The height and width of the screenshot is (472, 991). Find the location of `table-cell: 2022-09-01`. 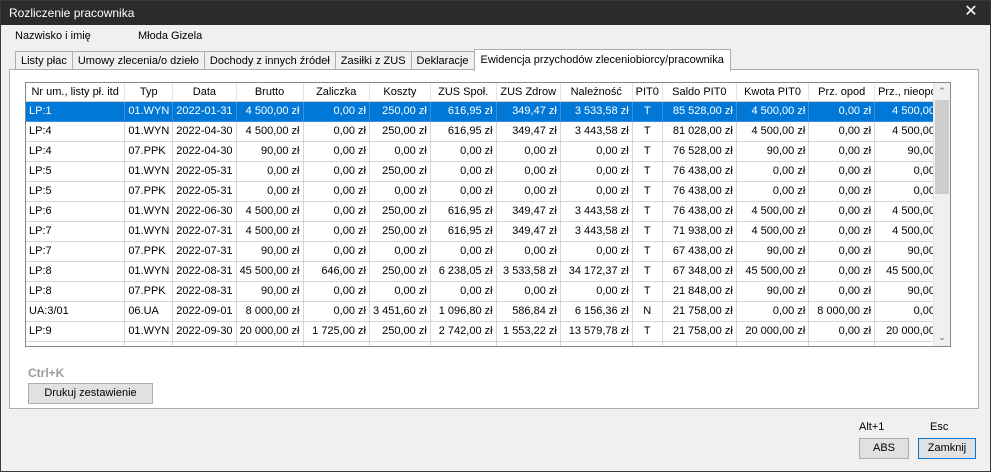

table-cell: 2022-09-01 is located at coordinates (204, 311).